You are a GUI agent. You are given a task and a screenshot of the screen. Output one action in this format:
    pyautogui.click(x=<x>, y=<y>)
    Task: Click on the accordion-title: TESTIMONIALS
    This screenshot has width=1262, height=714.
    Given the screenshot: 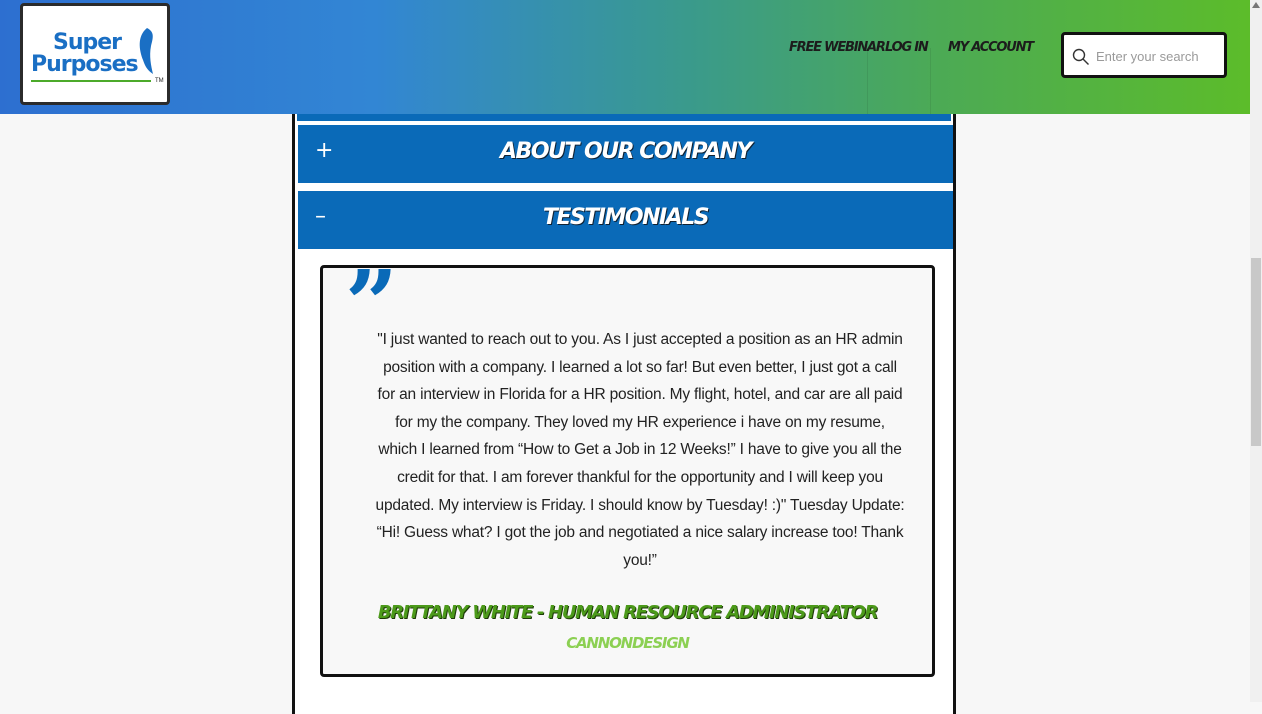 What is the action you would take?
    pyautogui.click(x=626, y=217)
    